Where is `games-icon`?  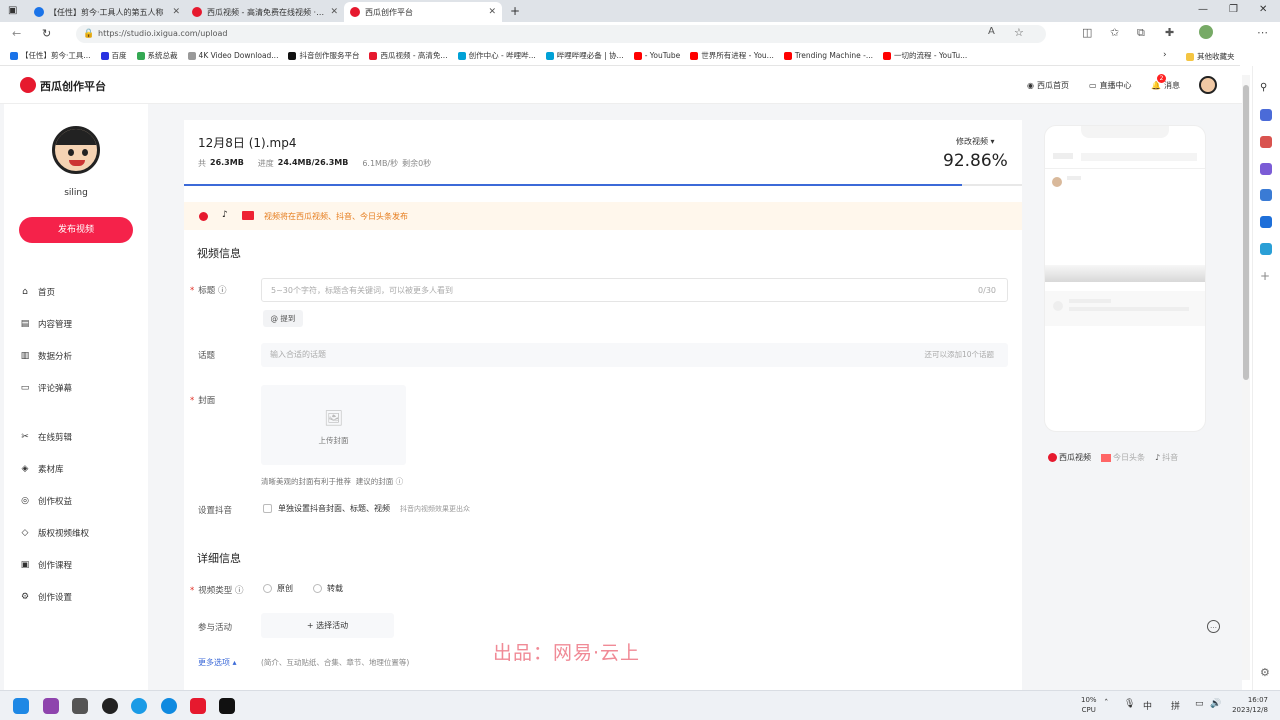 games-icon is located at coordinates (1266, 169).